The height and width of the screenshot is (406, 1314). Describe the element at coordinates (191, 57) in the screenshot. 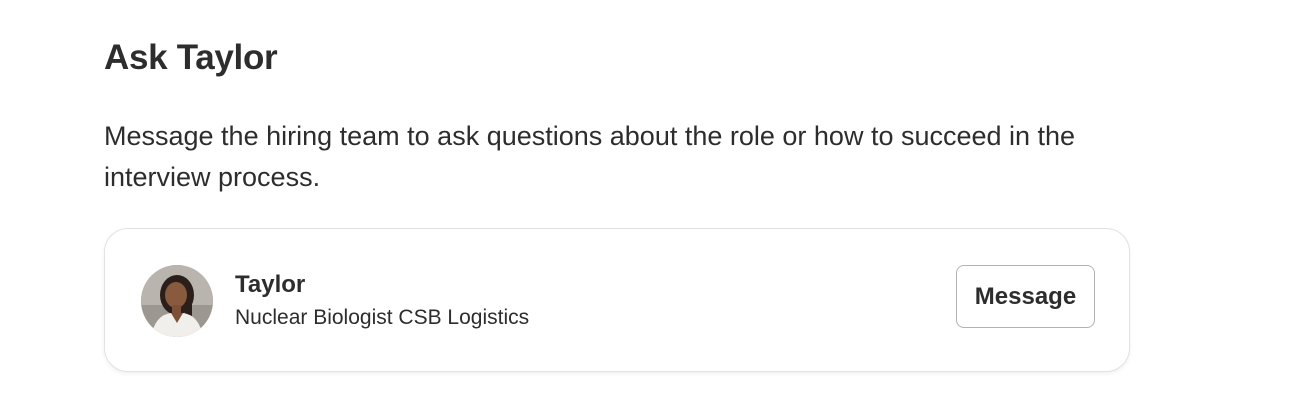

I see `section-title: Ask Taylor` at that location.